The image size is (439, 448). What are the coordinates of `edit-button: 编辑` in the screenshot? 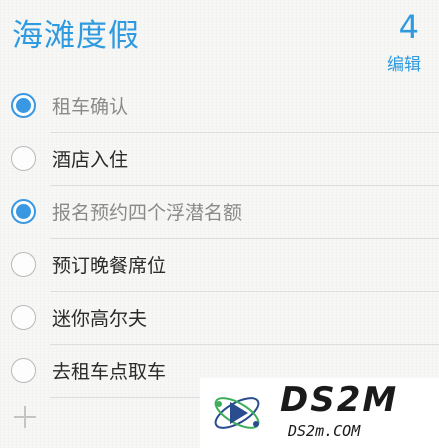 It's located at (404, 62).